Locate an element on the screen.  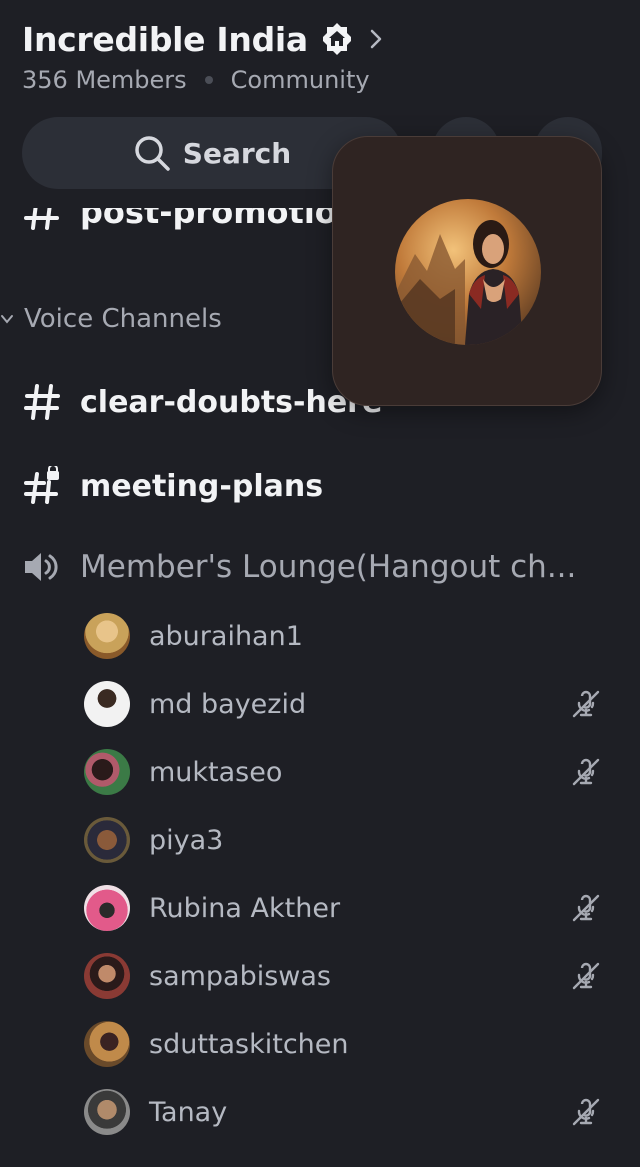
member-name: Tanay is located at coordinates (188, 1112).